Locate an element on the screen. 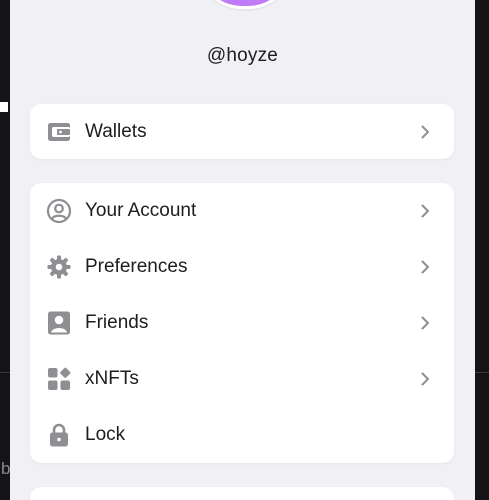 This screenshot has width=489, height=500. avatar-pixel-art is located at coordinates (245, 3).